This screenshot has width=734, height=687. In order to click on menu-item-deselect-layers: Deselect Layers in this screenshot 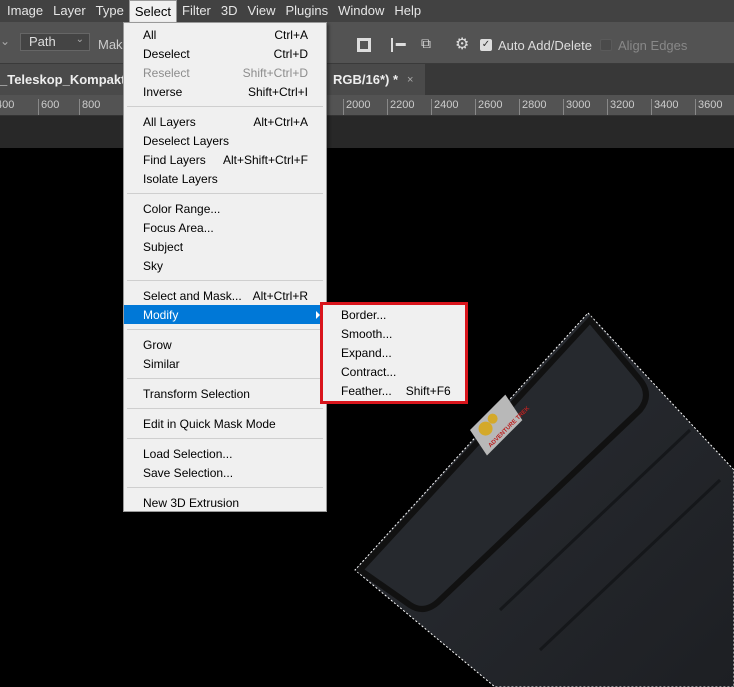, I will do `click(225, 140)`.